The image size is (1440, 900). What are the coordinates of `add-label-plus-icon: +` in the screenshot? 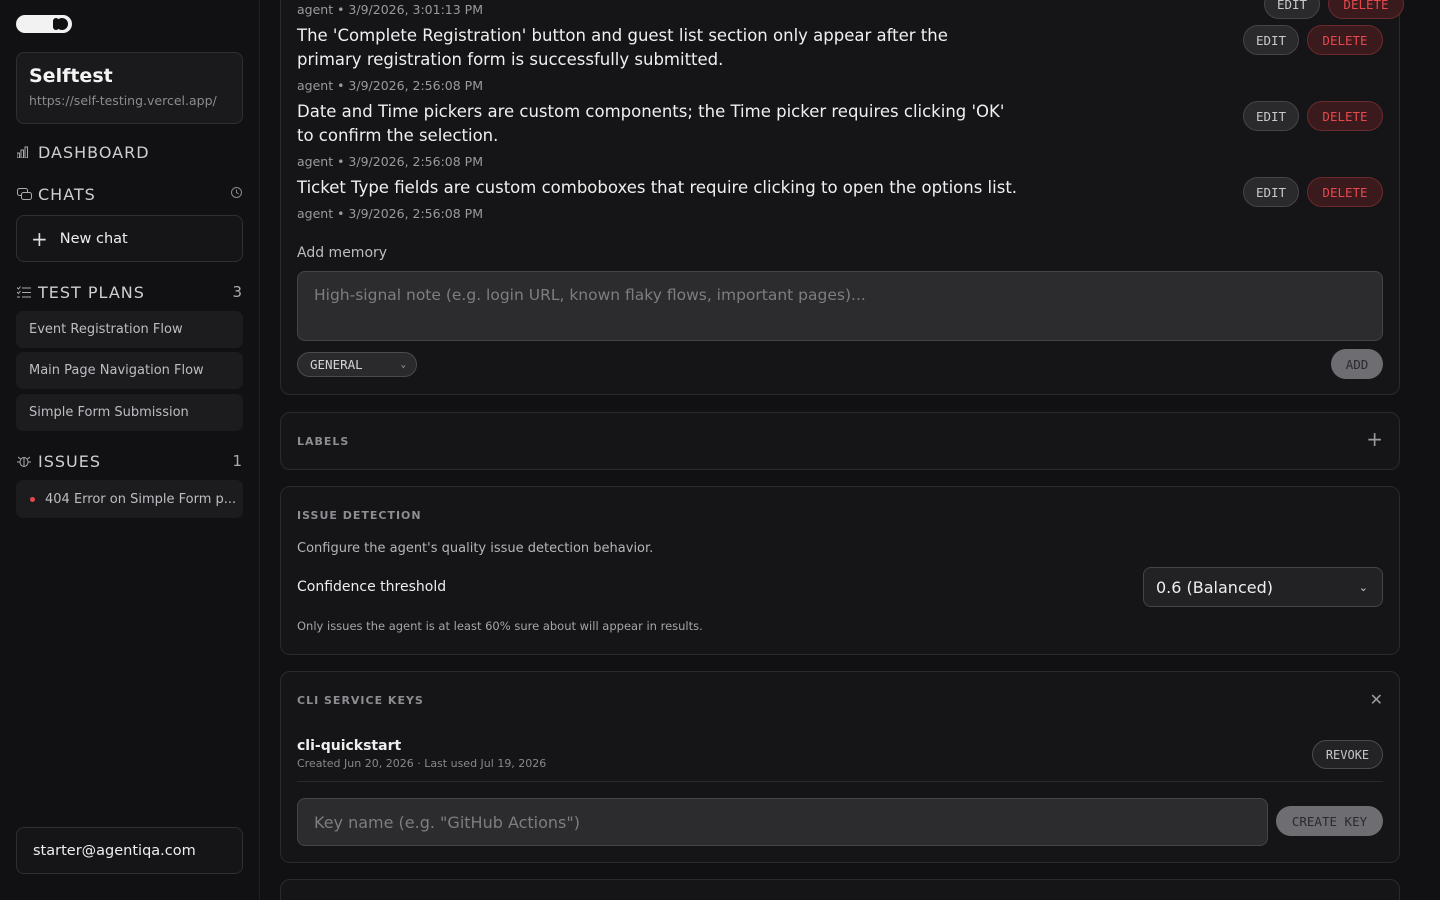 It's located at (1374, 439).